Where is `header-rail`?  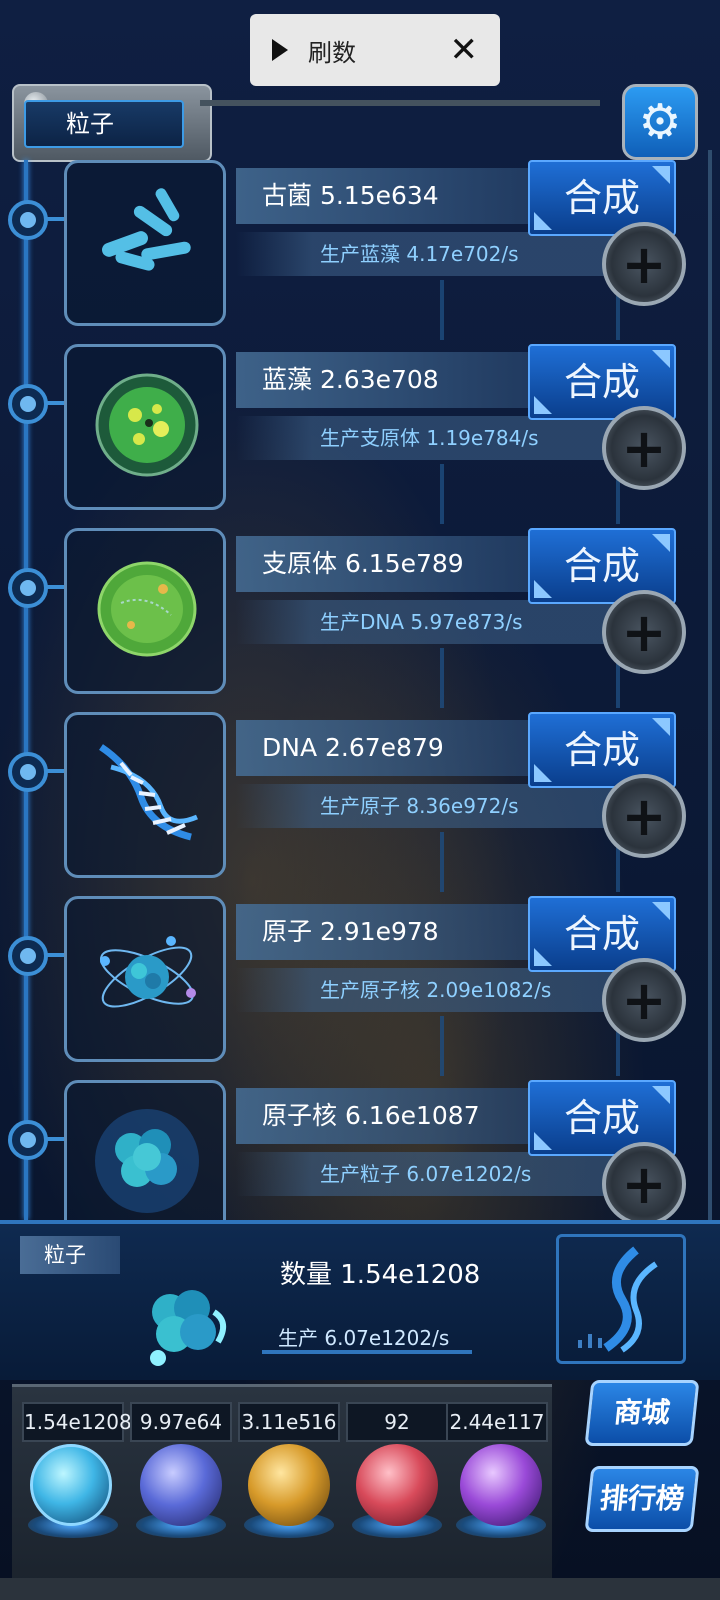 header-rail is located at coordinates (400, 103).